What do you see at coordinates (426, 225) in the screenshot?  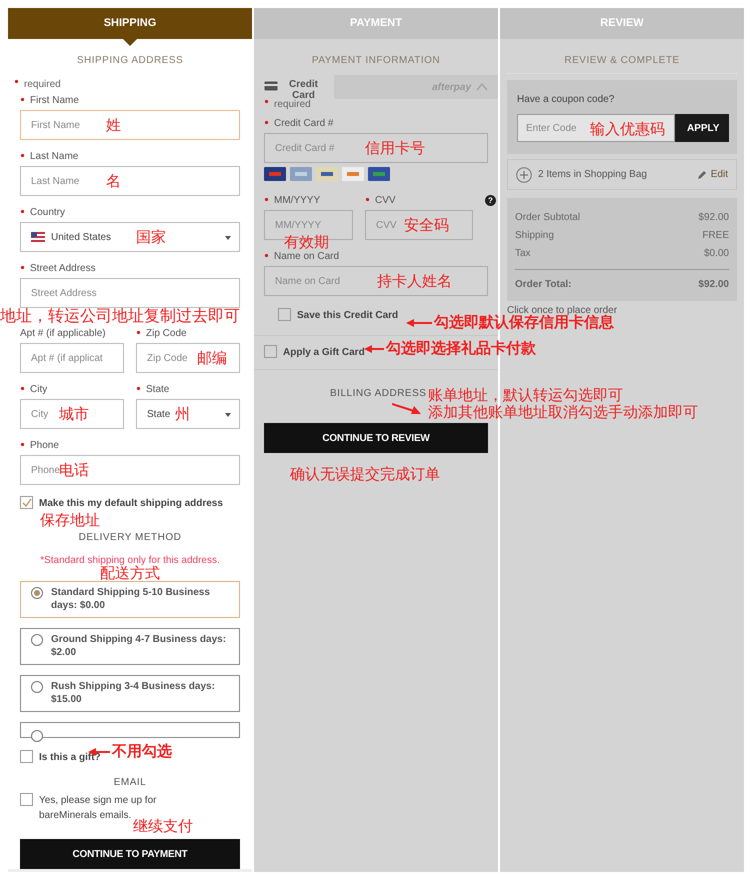 I see `annotation-text: 安全码` at bounding box center [426, 225].